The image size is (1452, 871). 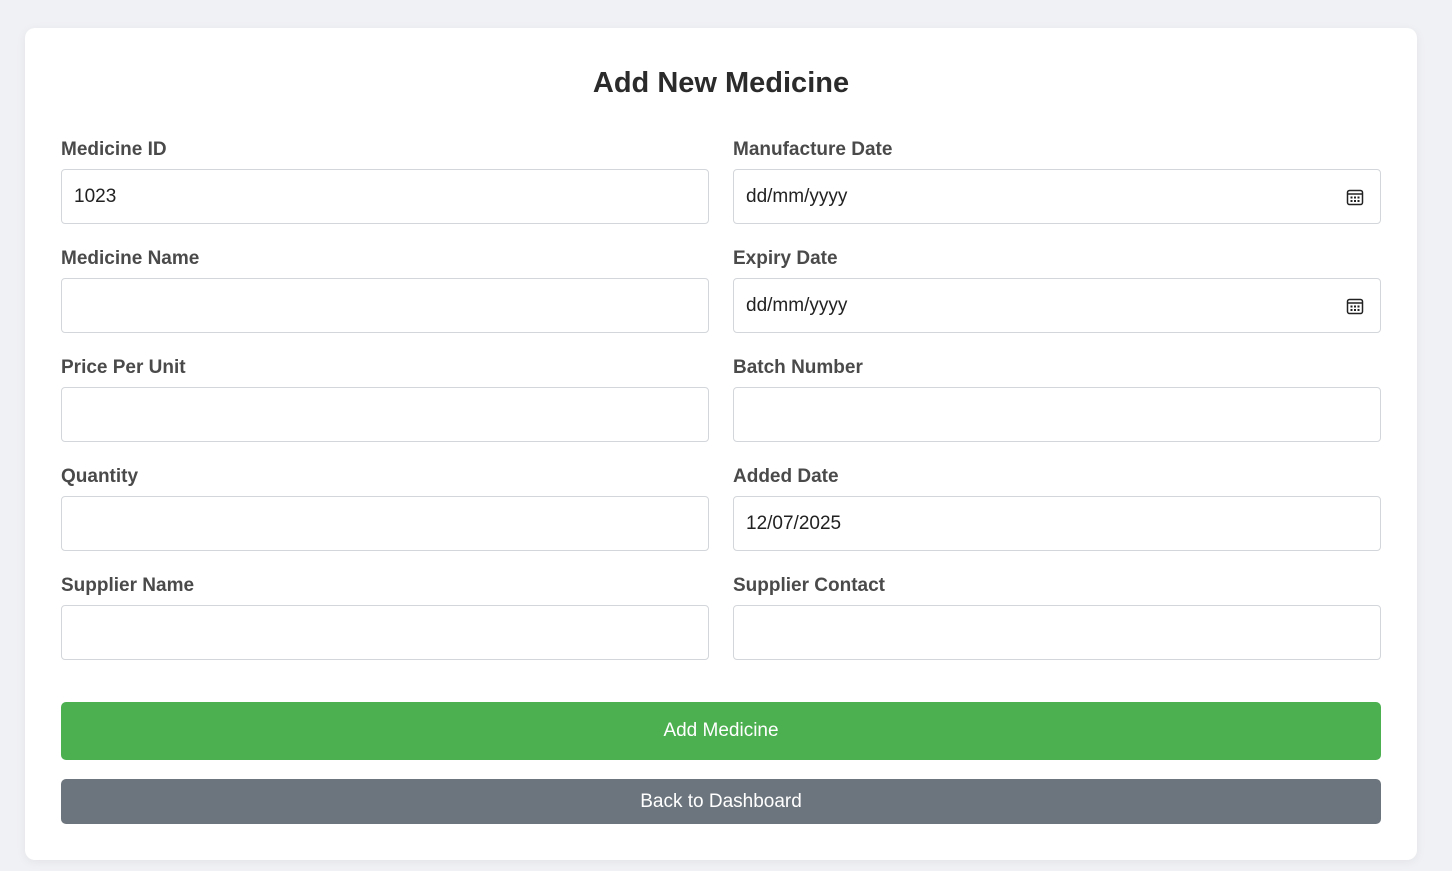 I want to click on field-expiry-date: Expiry Date dd/mm/yyyy, so click(x=1057, y=301).